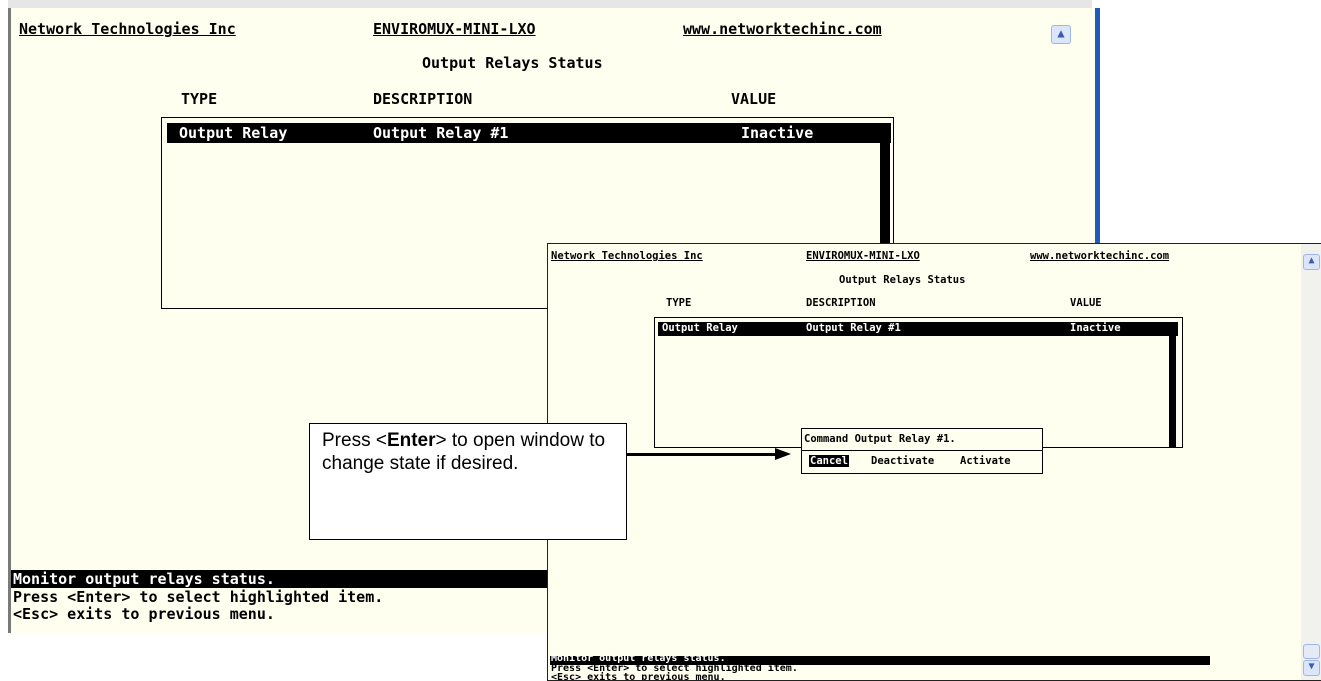  Describe the element at coordinates (550, 4) in the screenshot. I see `window-top-strip` at that location.